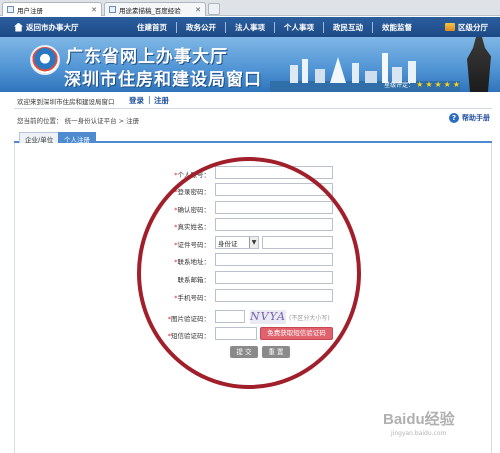 This screenshot has height=453, width=500. I want to click on chevron-down-icon: ▼, so click(253, 242).